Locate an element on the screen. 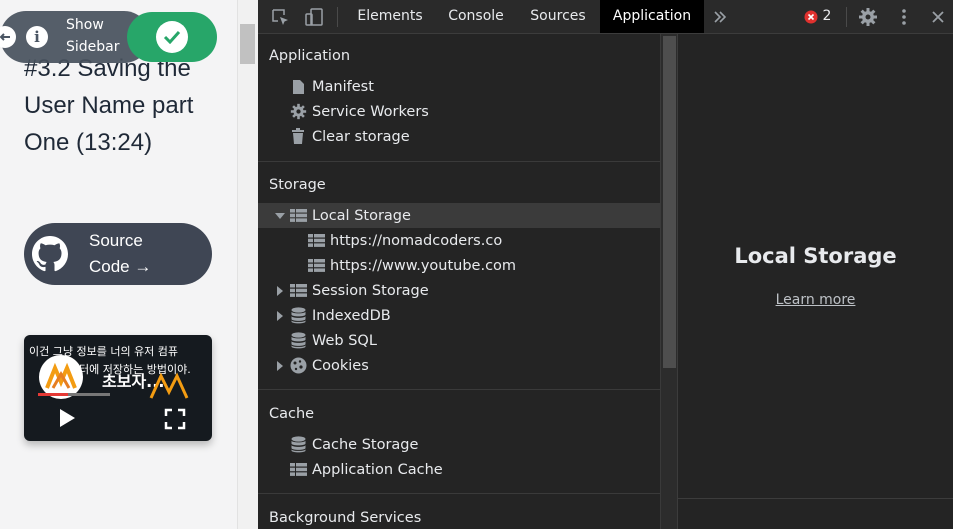 The height and width of the screenshot is (529, 953). tab-console: Console is located at coordinates (476, 16).